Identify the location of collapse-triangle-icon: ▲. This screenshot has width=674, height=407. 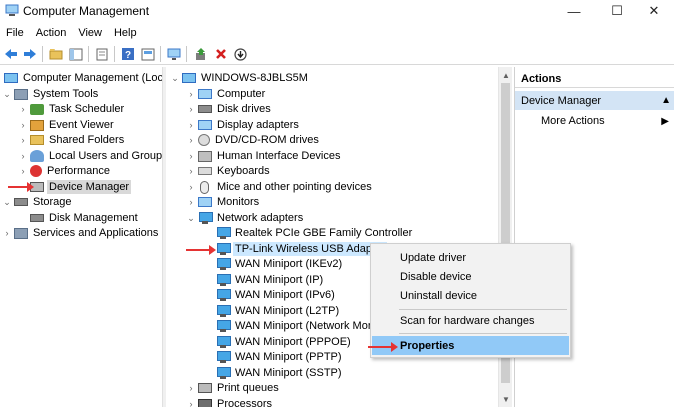
(666, 100).